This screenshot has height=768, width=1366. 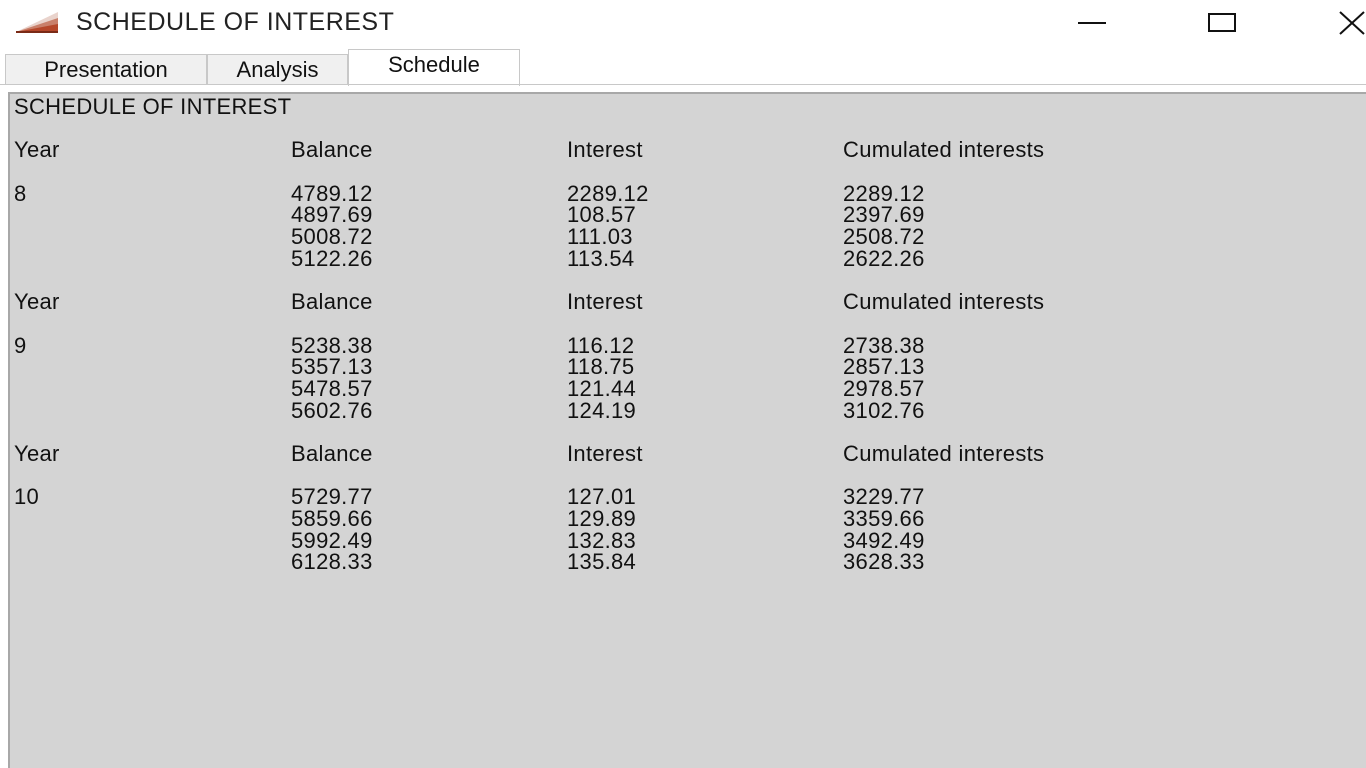 I want to click on balance-value: 5478.57, so click(x=332, y=388).